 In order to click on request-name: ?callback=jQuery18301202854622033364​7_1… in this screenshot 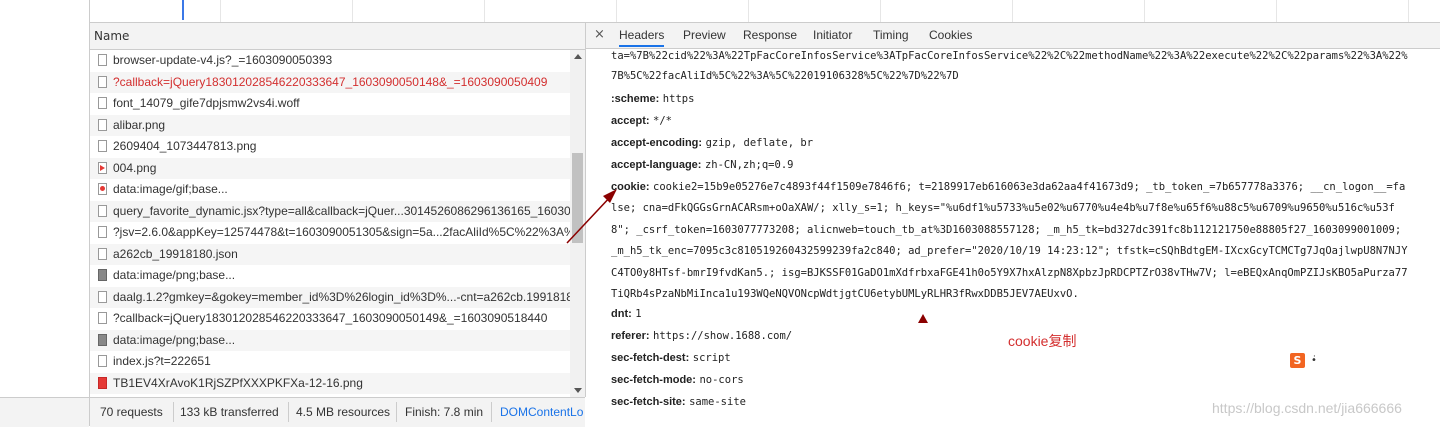, I will do `click(330, 318)`.